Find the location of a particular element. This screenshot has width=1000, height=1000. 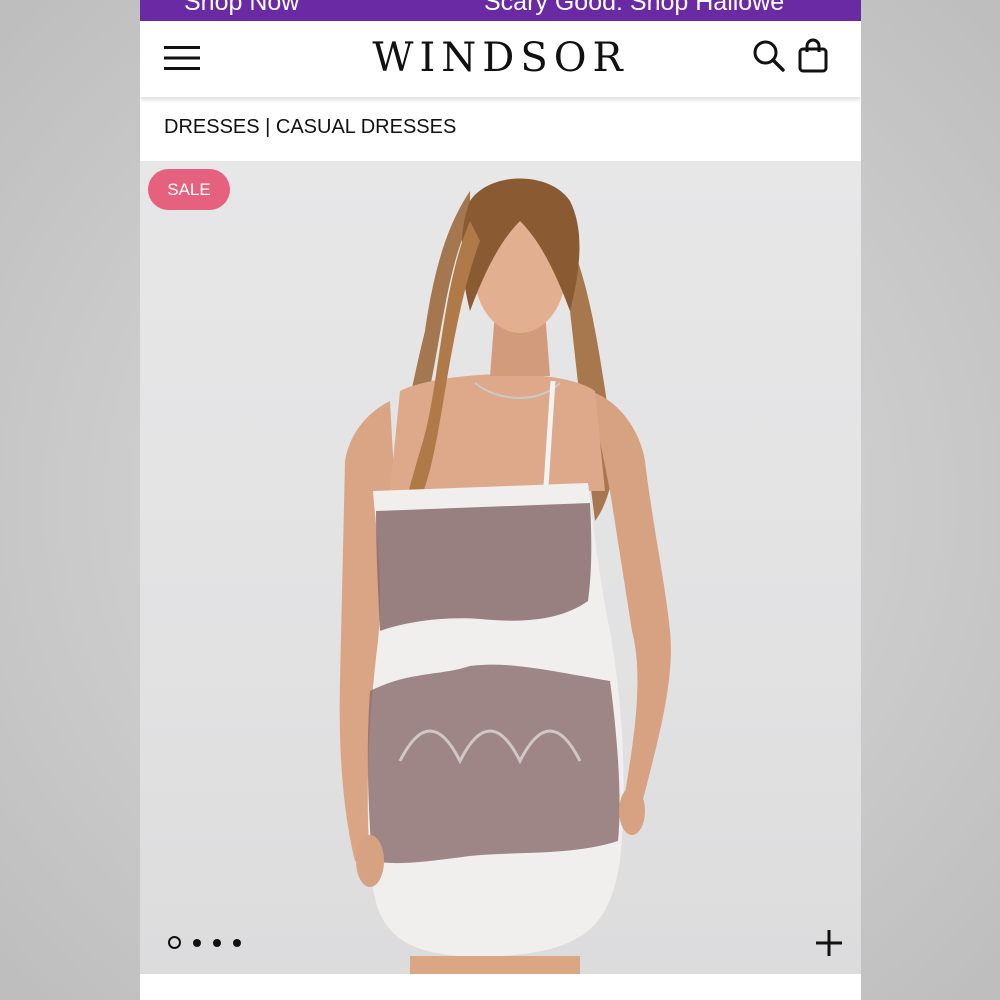

sale-badge: SALE is located at coordinates (189, 189).